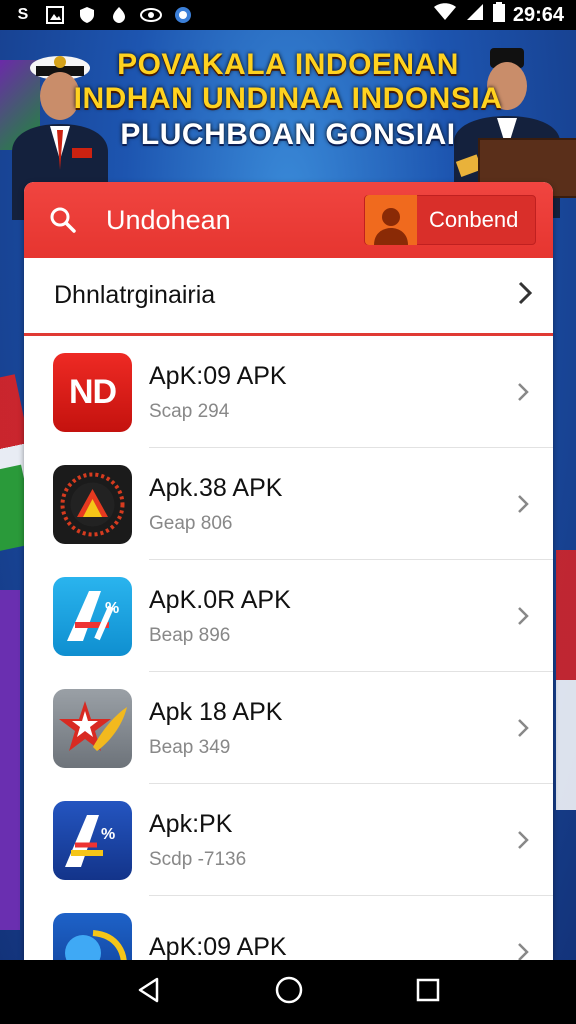 This screenshot has width=576, height=1024. I want to click on nd-app-icon: ND, so click(92, 392).